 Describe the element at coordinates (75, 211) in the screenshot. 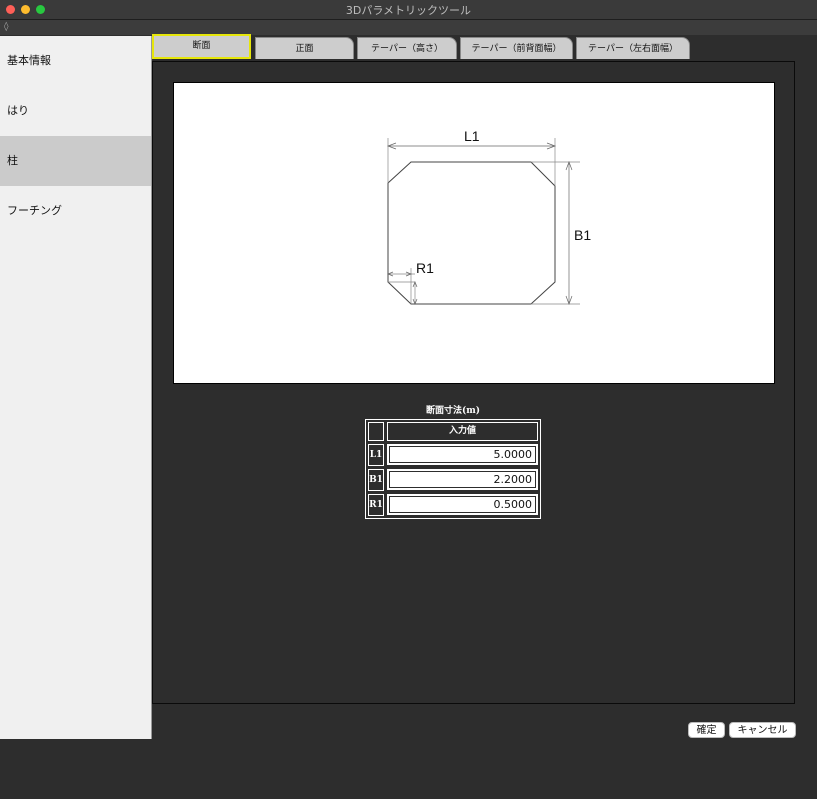

I see `sidebar-item-footing: フーチング` at that location.